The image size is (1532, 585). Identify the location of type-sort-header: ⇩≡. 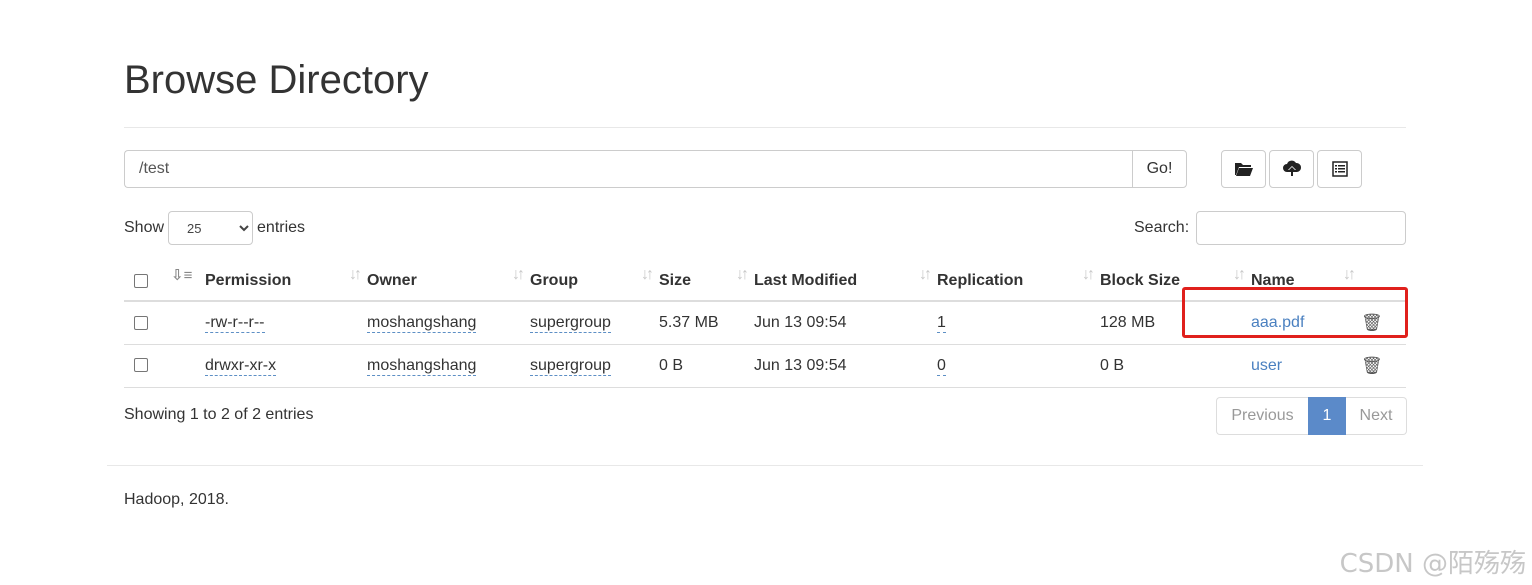
(186, 280).